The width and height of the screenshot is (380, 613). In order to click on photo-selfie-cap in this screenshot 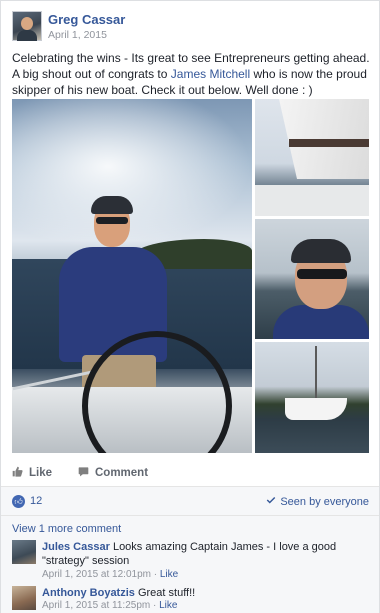, I will do `click(321, 251)`.